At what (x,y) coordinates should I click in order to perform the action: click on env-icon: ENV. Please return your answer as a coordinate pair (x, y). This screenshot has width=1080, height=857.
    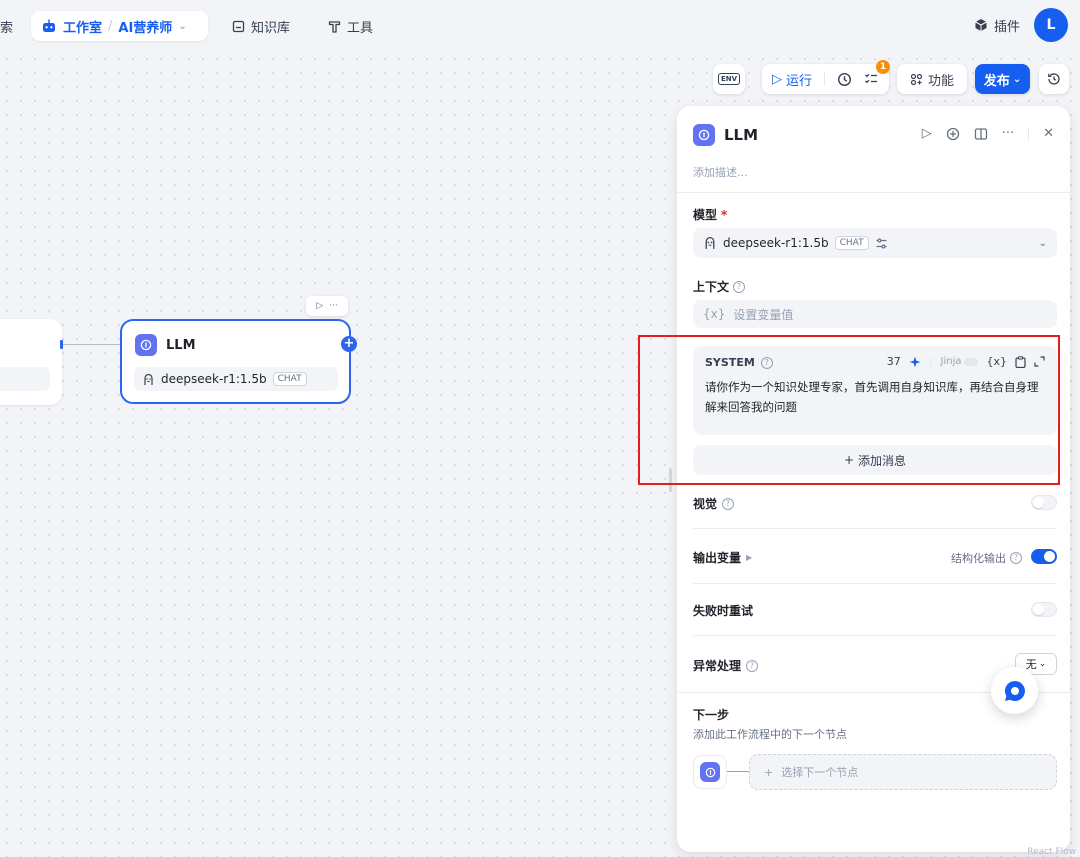
    Looking at the image, I should click on (729, 79).